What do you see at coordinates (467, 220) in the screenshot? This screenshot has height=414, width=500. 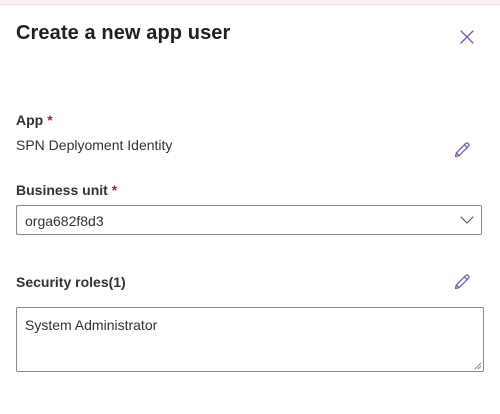 I see `chevron-down-icon` at bounding box center [467, 220].